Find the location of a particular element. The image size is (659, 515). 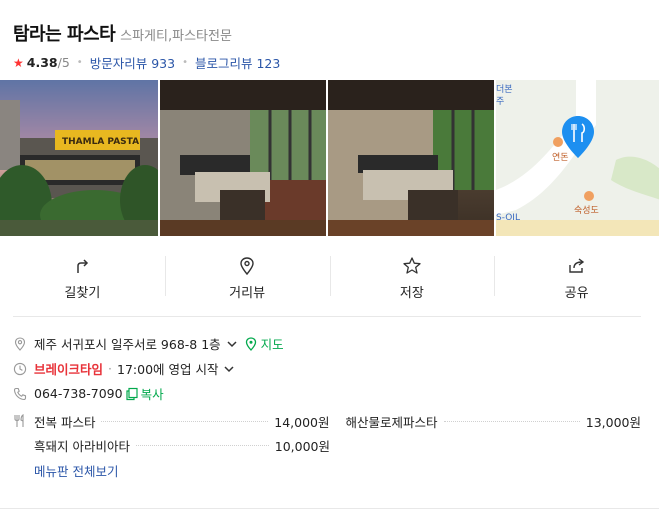

address-row: 제주 서귀포시 일주서로 968-8 1층 지도 is located at coordinates (327, 343).